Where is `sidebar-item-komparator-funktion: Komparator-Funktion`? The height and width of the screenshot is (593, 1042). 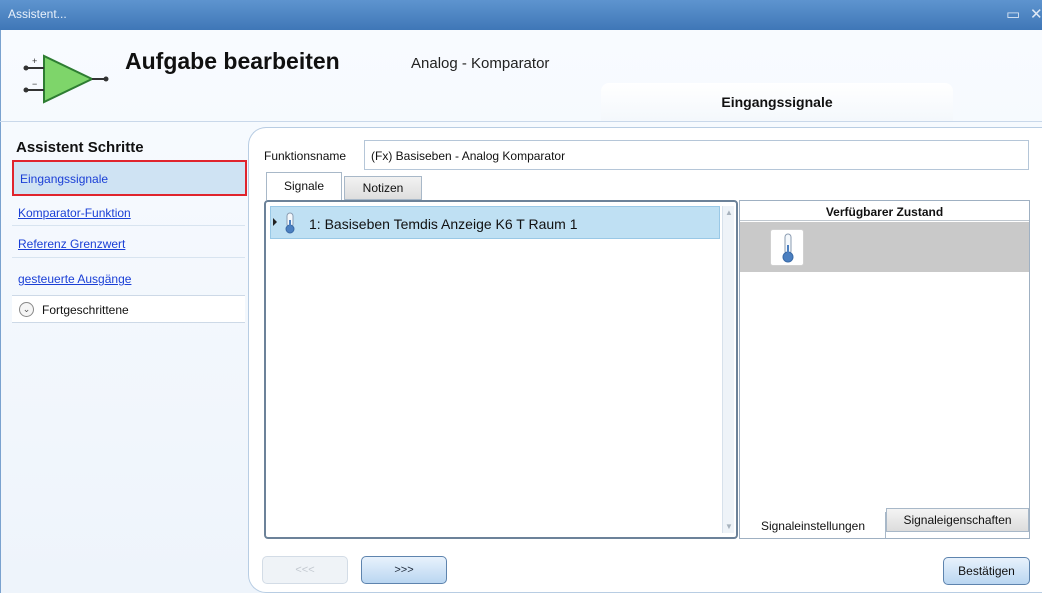
sidebar-item-komparator-funktion: Komparator-Funktion is located at coordinates (74, 213).